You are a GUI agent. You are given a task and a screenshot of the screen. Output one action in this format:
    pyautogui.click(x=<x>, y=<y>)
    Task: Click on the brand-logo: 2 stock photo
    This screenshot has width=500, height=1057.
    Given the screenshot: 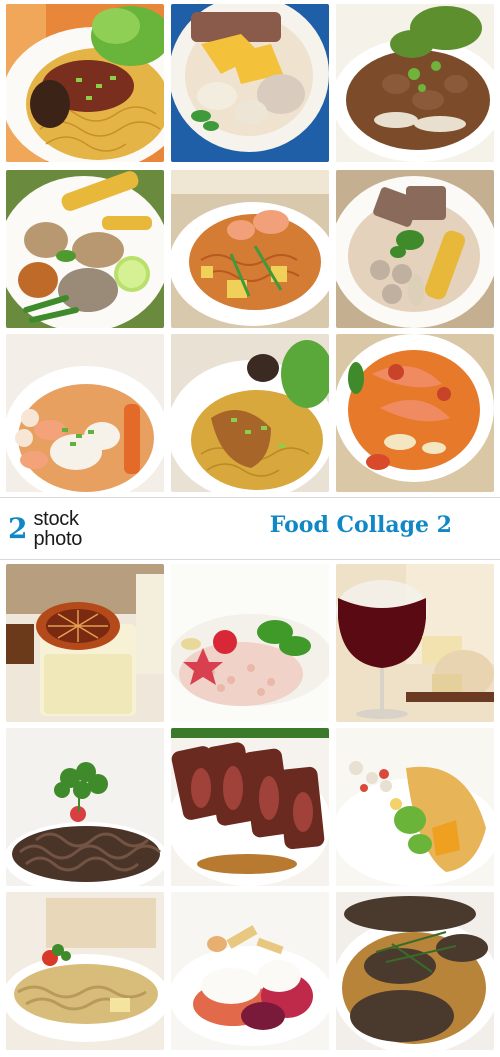 What is the action you would take?
    pyautogui.click(x=45, y=529)
    